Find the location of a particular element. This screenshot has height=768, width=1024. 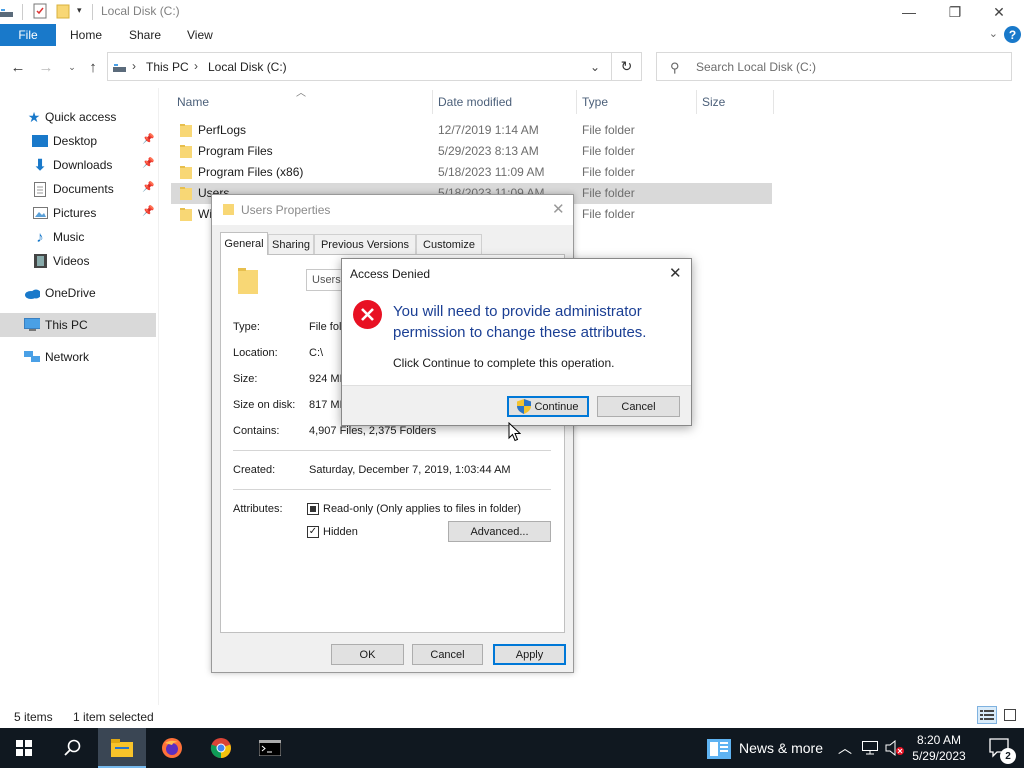

nav-item-this-pc: This PC is located at coordinates (78, 325).